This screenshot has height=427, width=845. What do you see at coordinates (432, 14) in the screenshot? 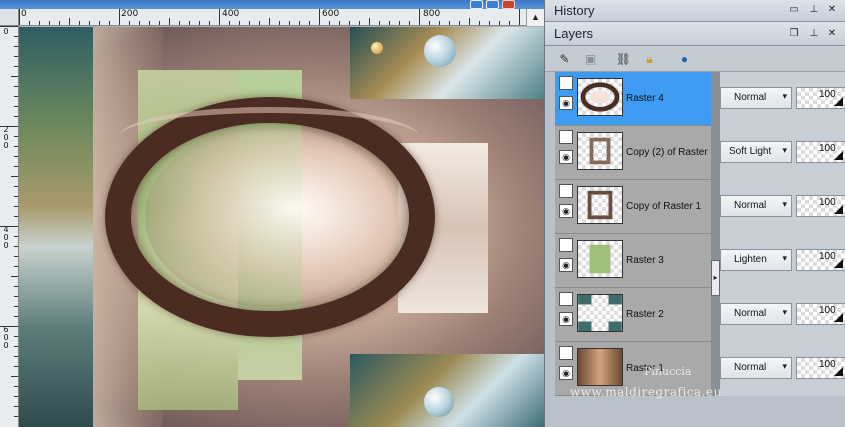
I see `ruler-label: 800` at bounding box center [432, 14].